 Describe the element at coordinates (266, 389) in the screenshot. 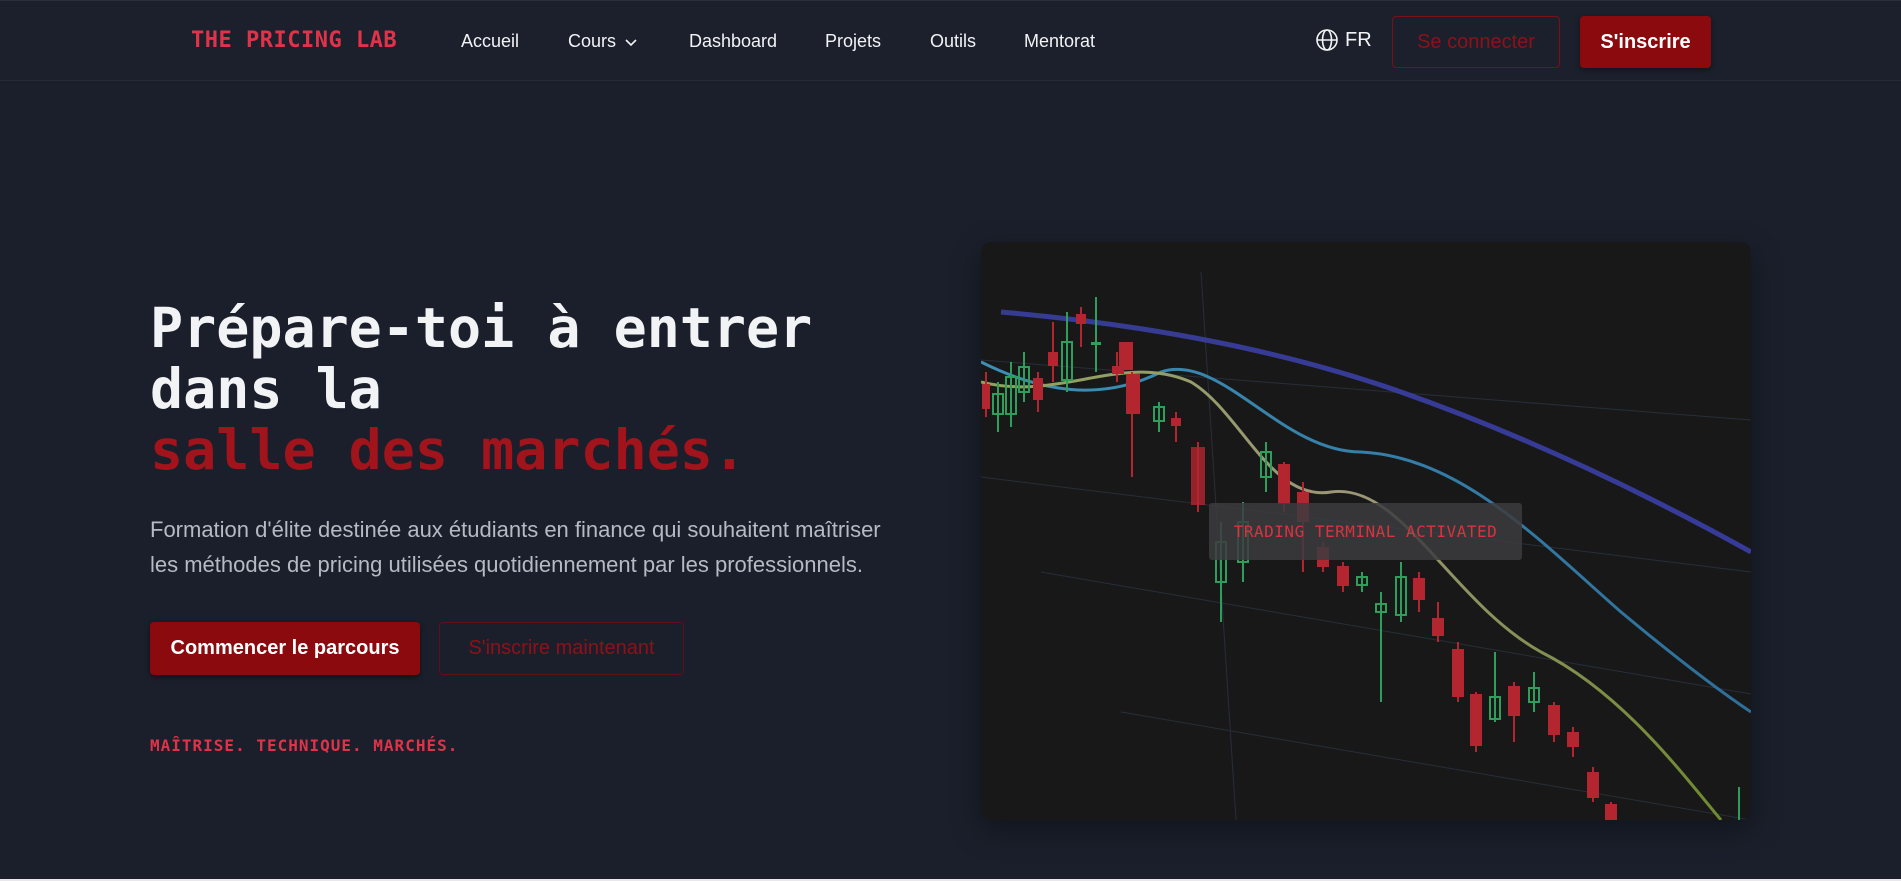

I see `hero-title-line-2: dans la` at that location.